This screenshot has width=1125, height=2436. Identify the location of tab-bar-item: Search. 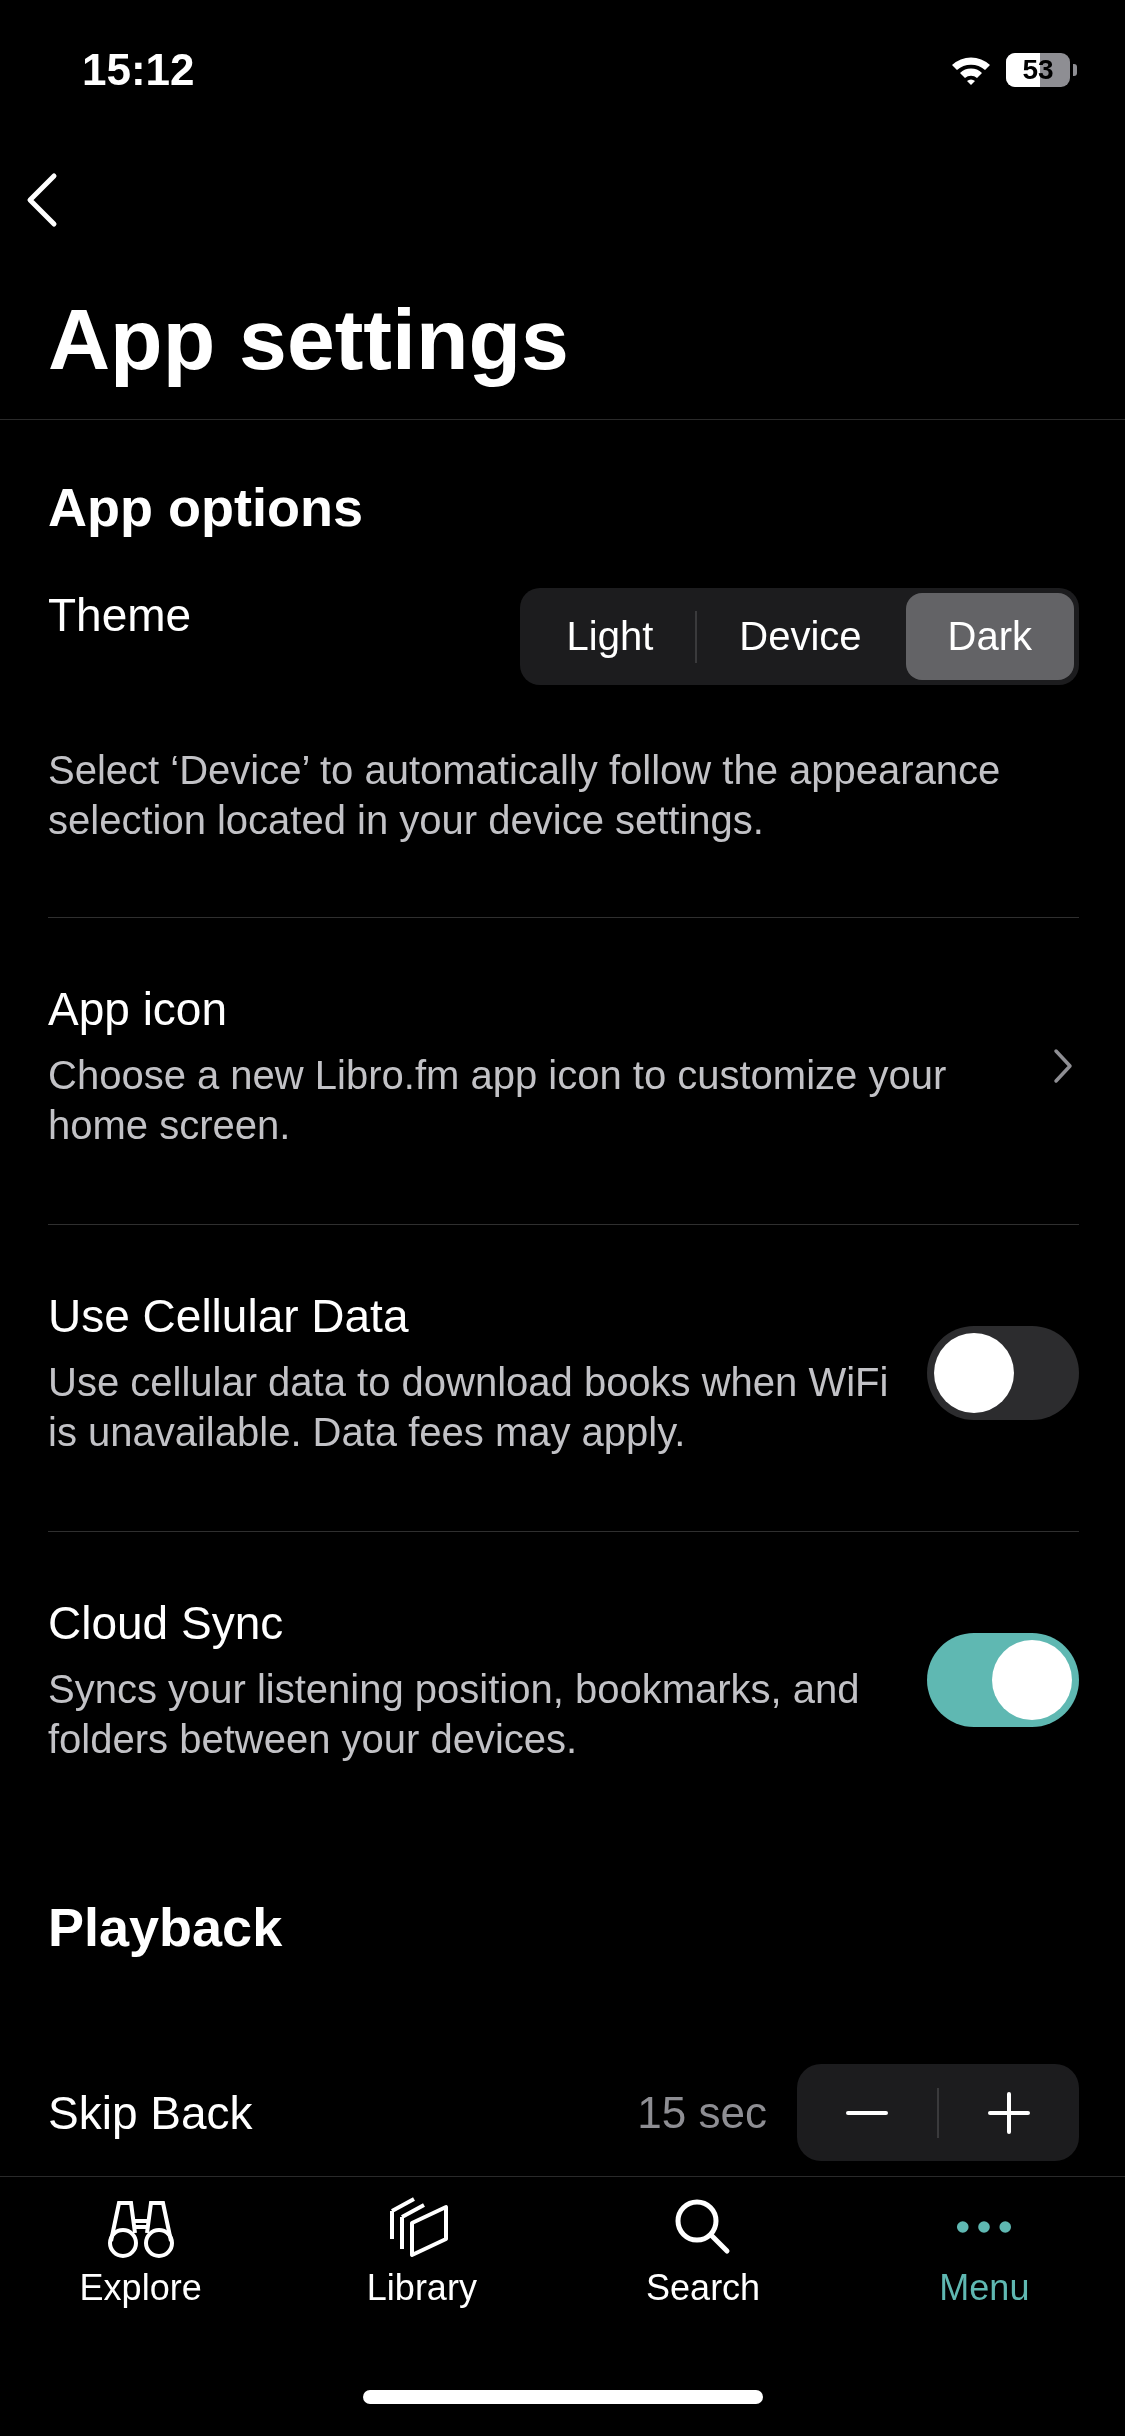
(703, 2269).